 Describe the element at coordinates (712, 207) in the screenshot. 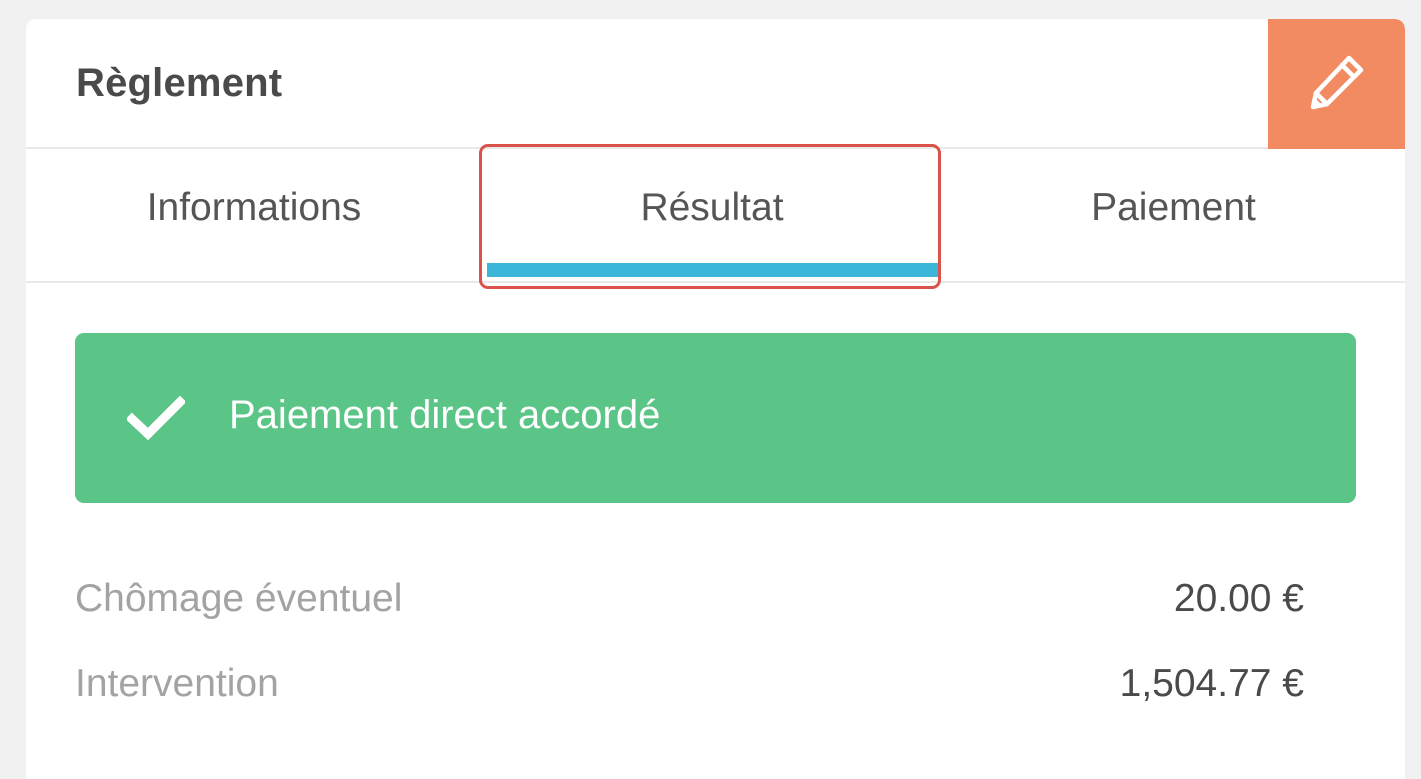

I see `tab-label: Résultat` at that location.